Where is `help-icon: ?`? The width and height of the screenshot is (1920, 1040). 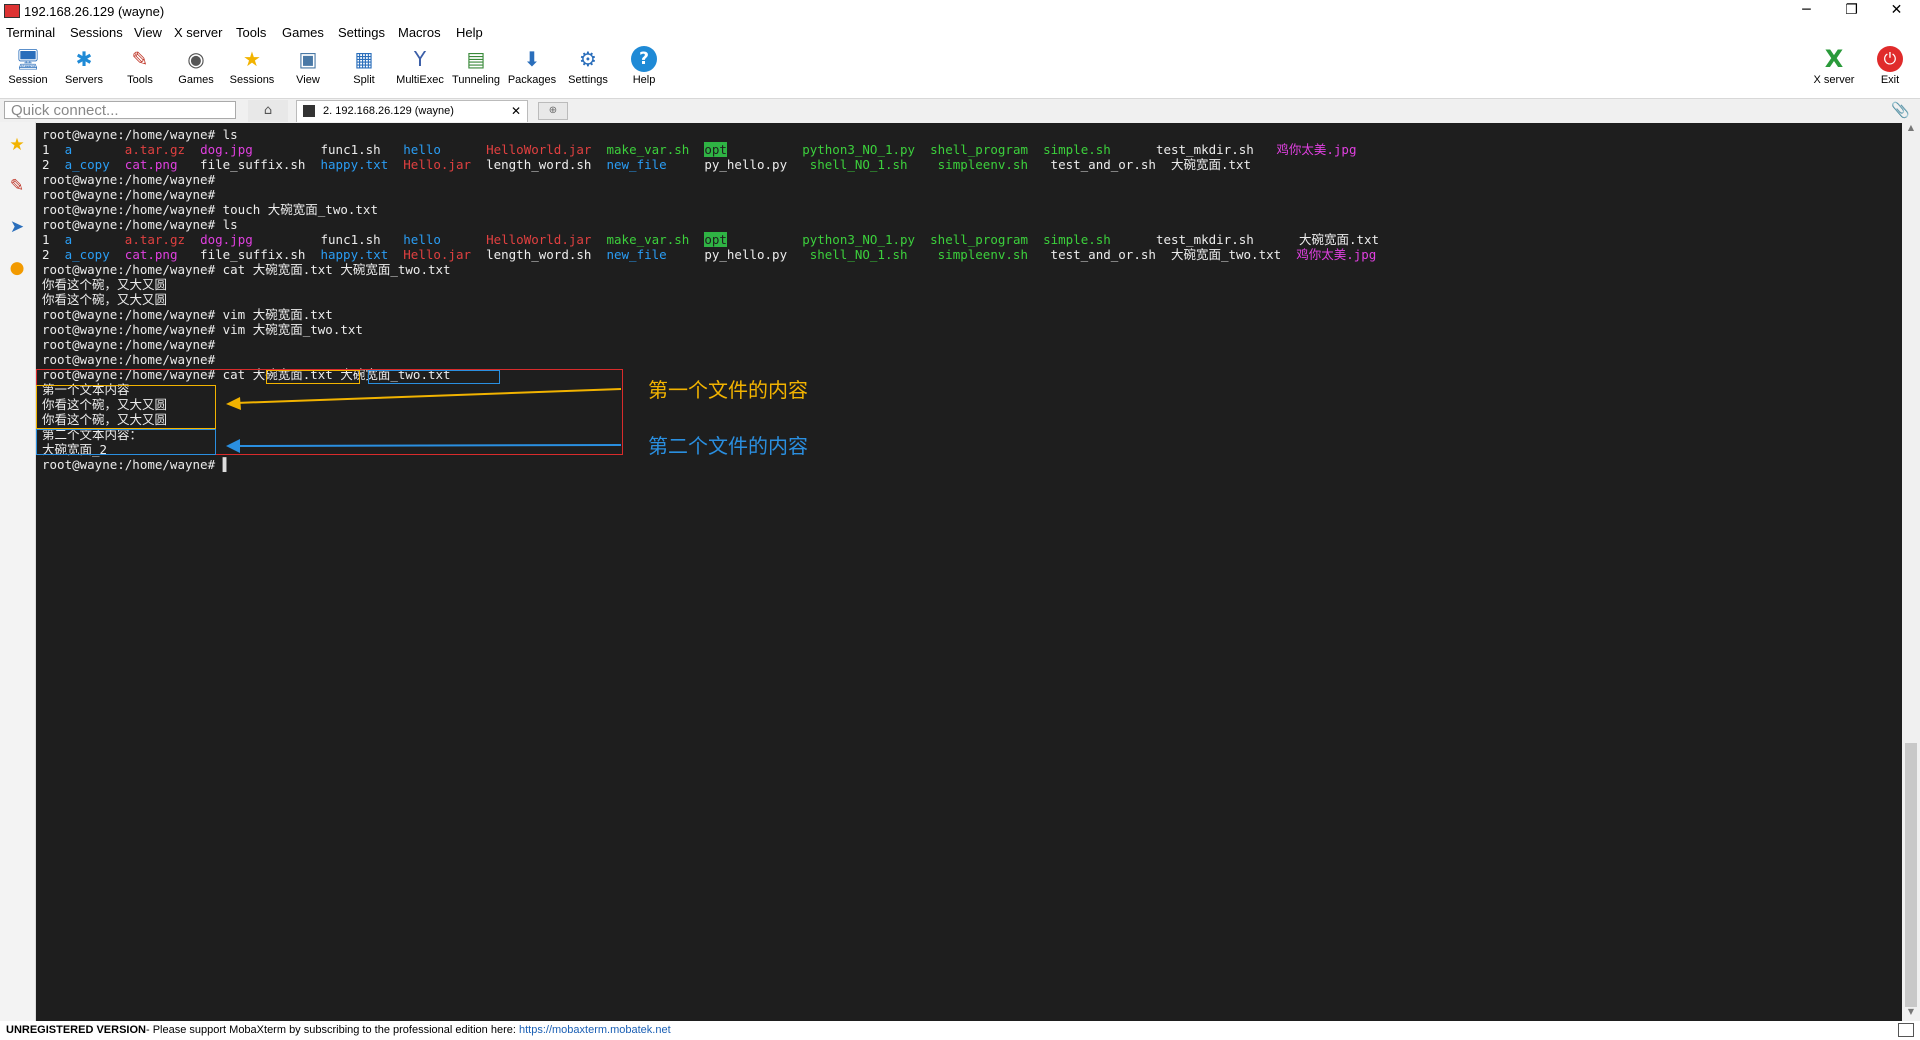
help-icon: ? is located at coordinates (644, 59).